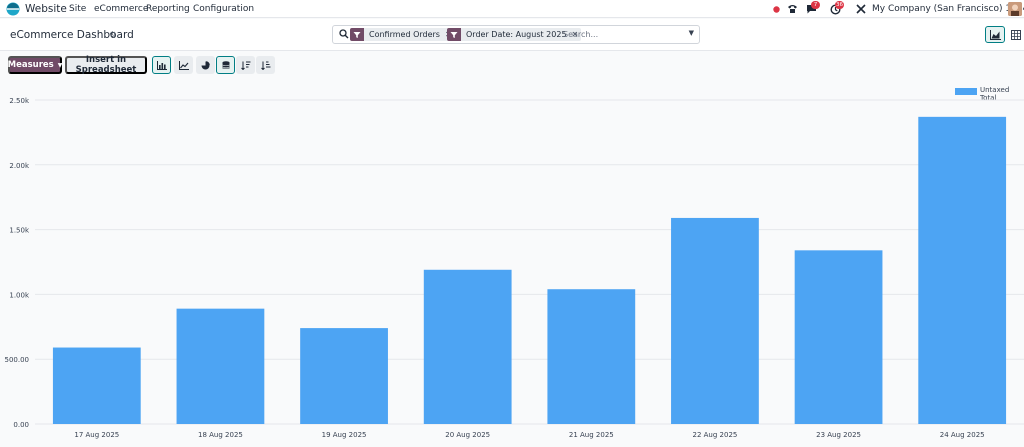 This screenshot has height=447, width=1024. Describe the element at coordinates (591, 435) in the screenshot. I see `x-tick-label: 21 Aug 2025` at that location.